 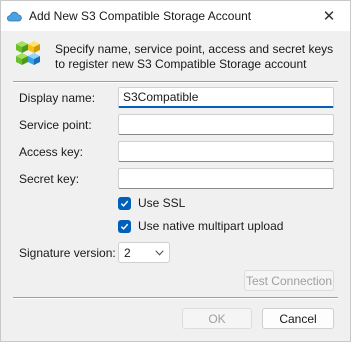 I want to click on access-key-label: Access key:, so click(x=51, y=152).